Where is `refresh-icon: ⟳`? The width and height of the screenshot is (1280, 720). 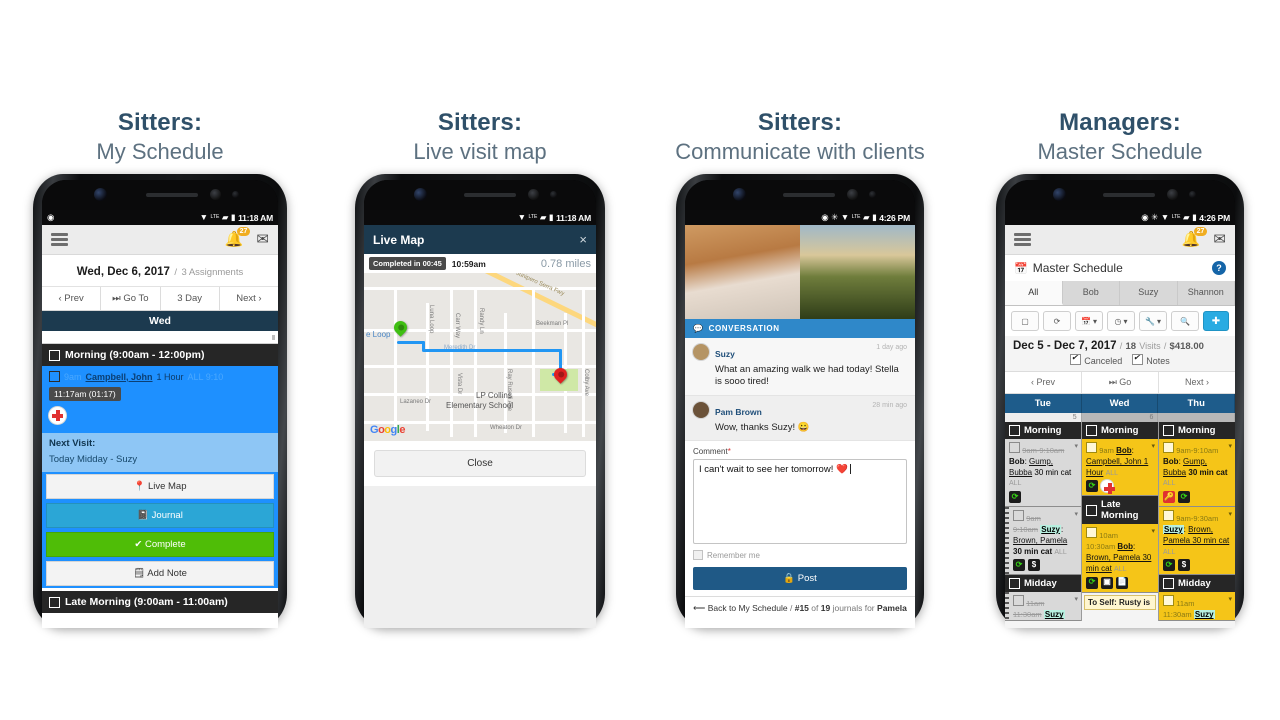
refresh-icon: ⟳ is located at coordinates (1057, 321).